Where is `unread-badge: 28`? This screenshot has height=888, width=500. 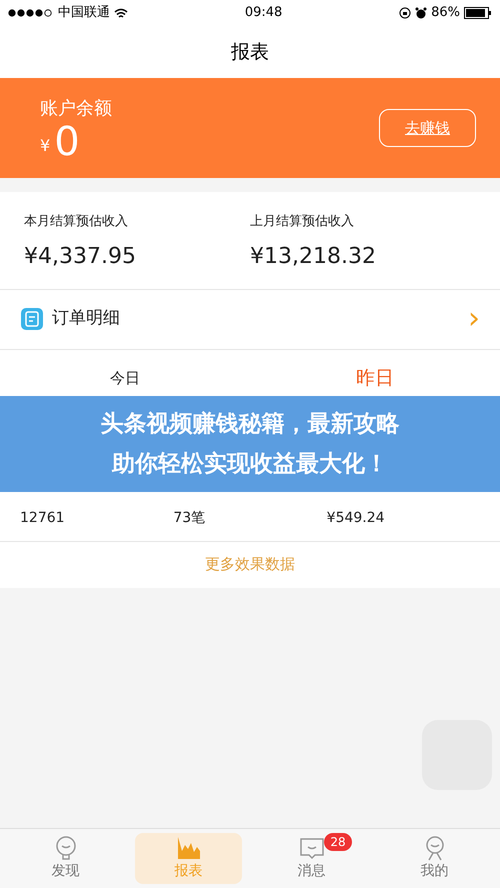 unread-badge: 28 is located at coordinates (338, 842).